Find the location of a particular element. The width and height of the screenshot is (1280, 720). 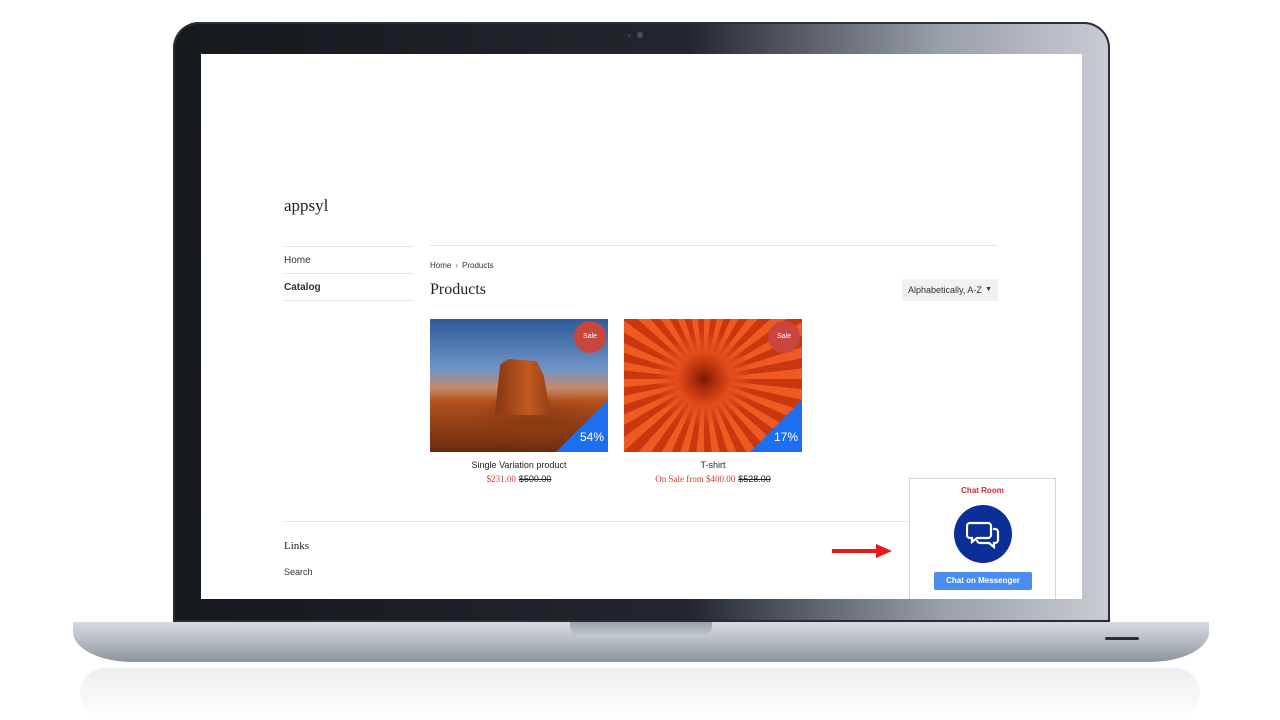

product-price: $231.00 $500.00 is located at coordinates (519, 479).